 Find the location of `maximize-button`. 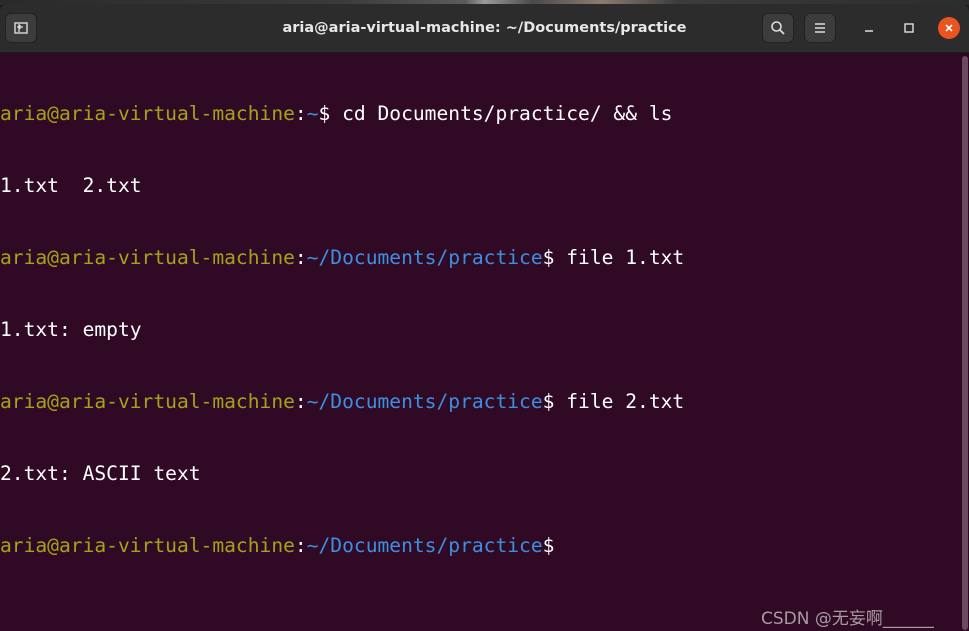

maximize-button is located at coordinates (909, 28).